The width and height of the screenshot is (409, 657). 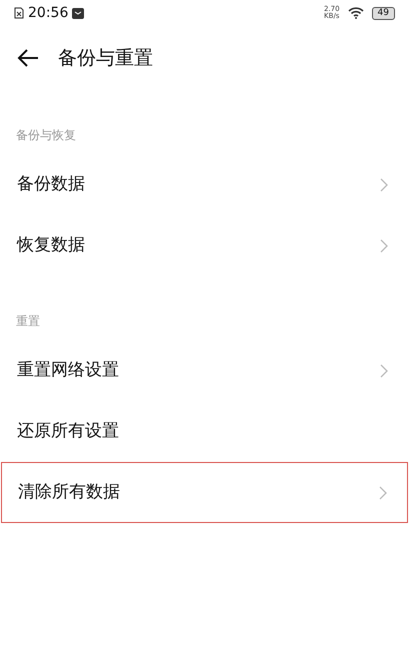 What do you see at coordinates (19, 13) in the screenshot?
I see `sim-icon` at bounding box center [19, 13].